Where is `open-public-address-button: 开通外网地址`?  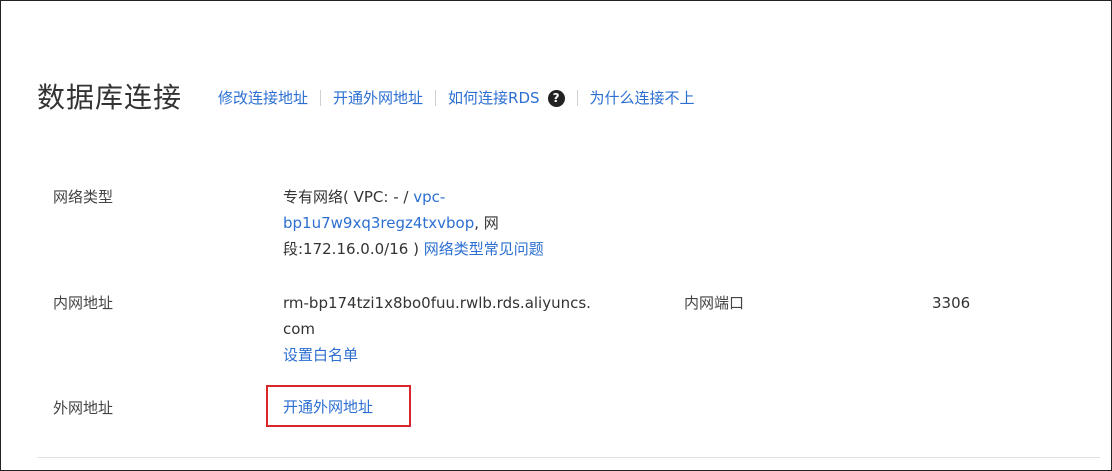
open-public-address-button: 开通外网地址 is located at coordinates (328, 407).